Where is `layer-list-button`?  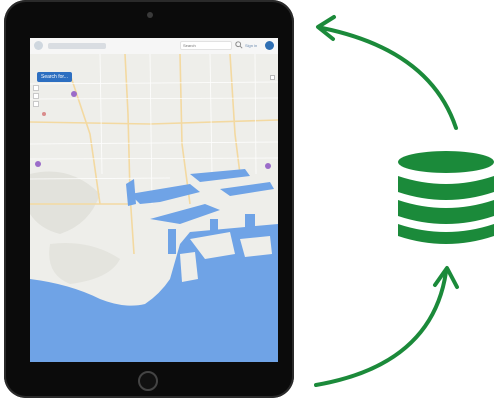 layer-list-button is located at coordinates (272, 77).